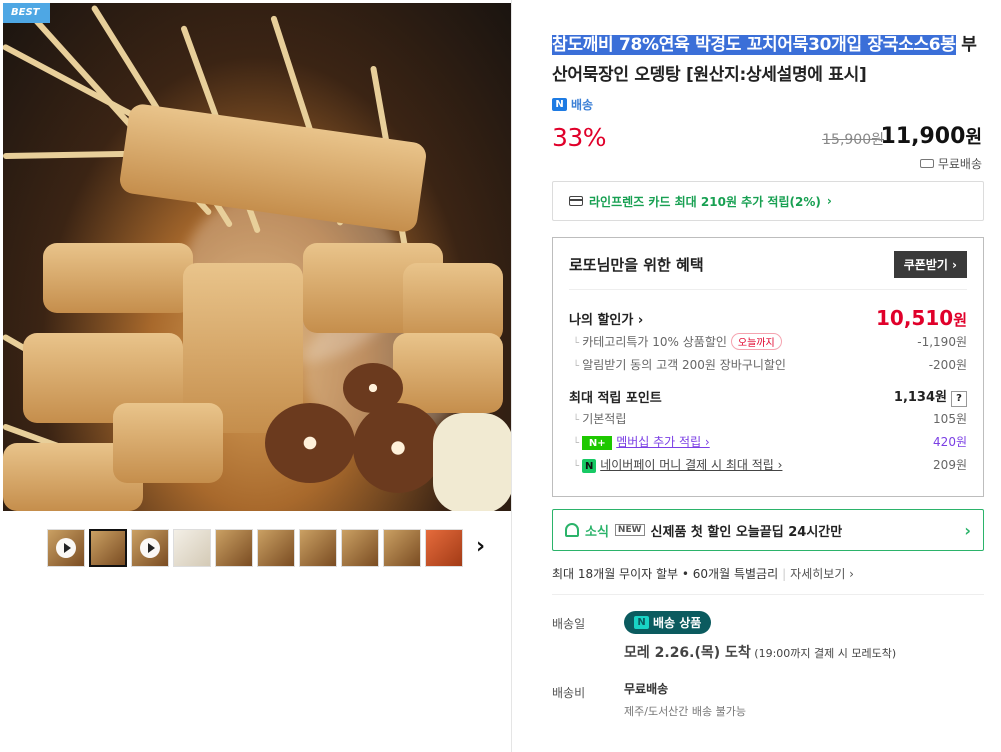  Describe the element at coordinates (654, 342) in the screenshot. I see `category-discount-text: 카테고리특가 10% 상품할인` at that location.